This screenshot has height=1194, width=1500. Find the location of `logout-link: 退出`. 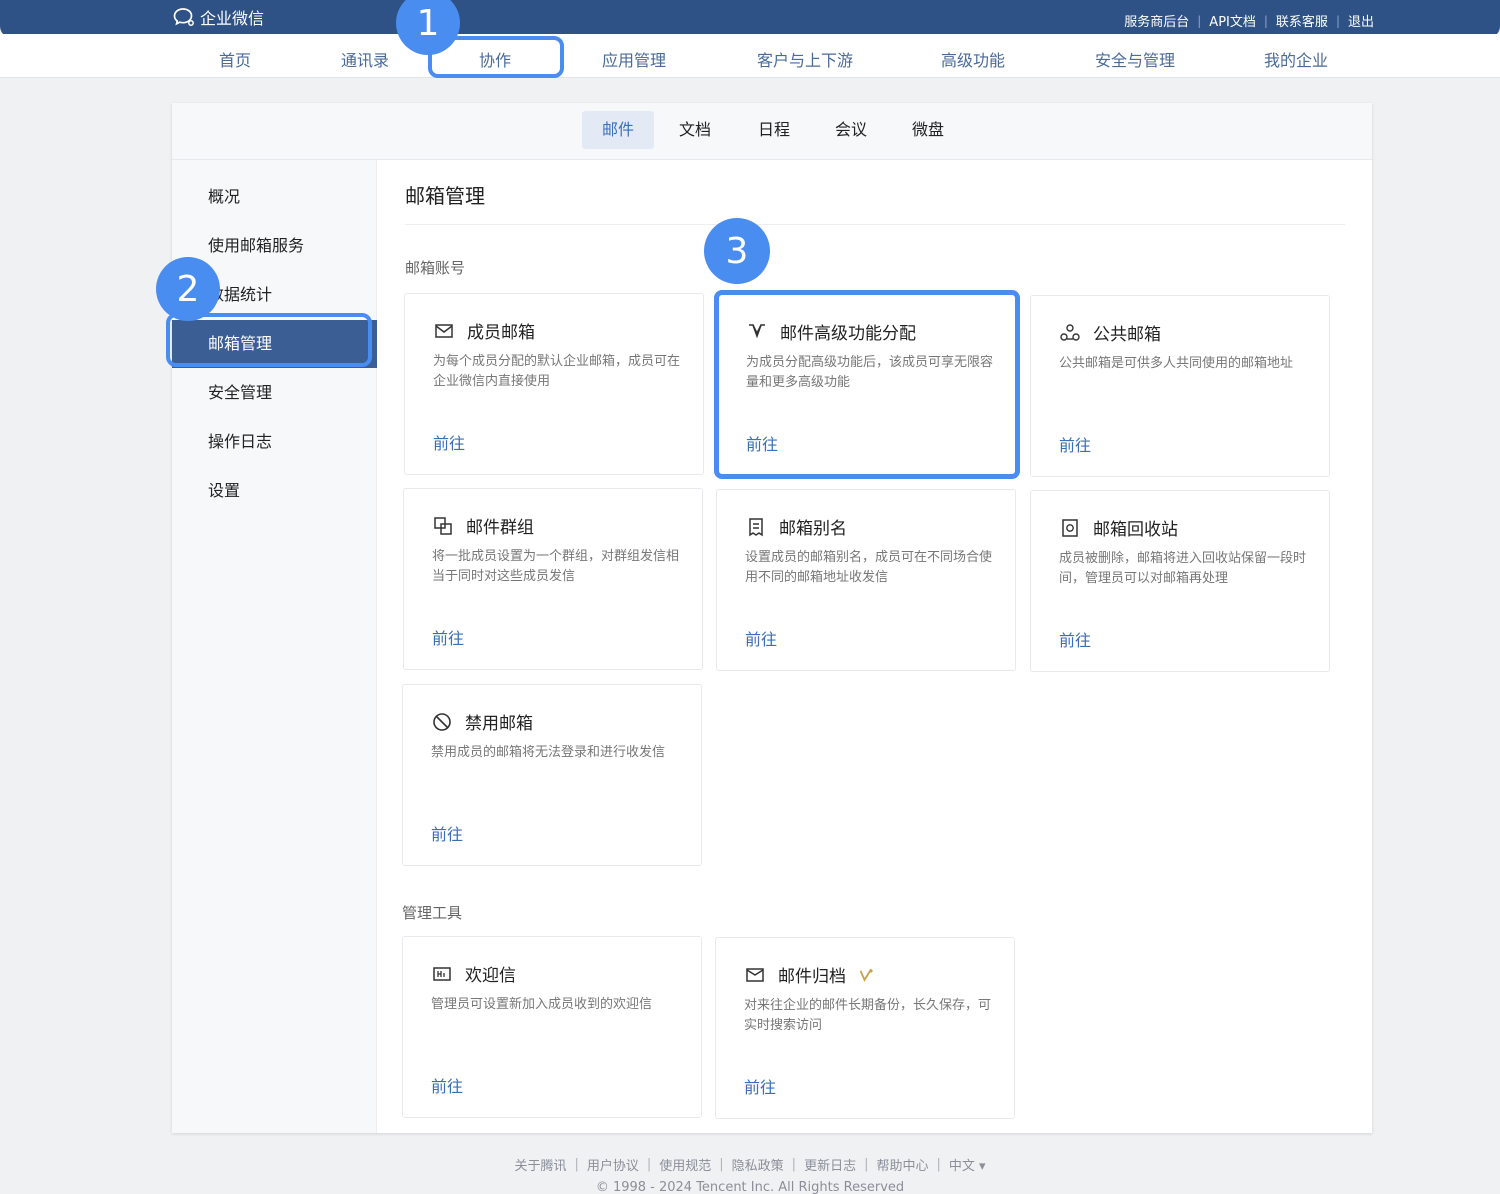

logout-link: 退出 is located at coordinates (1361, 20).